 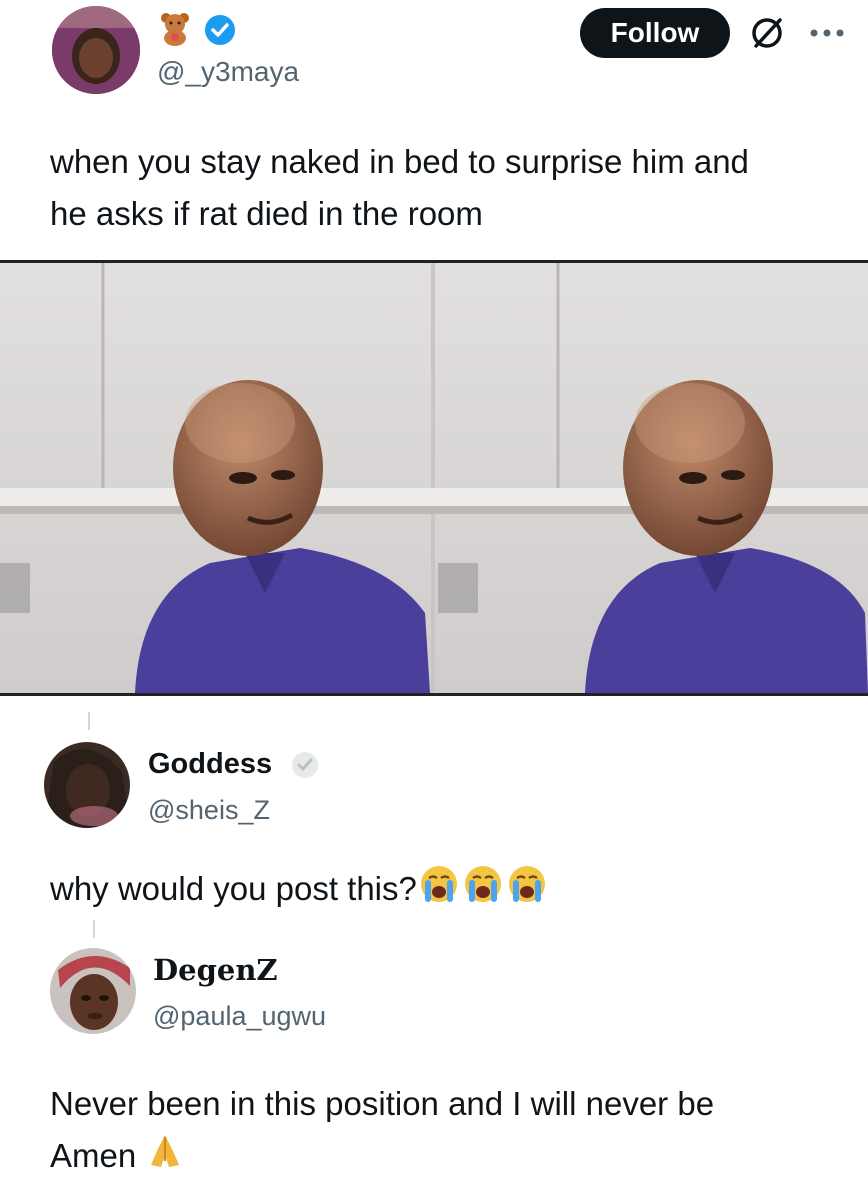 I want to click on praying-hands-icon, so click(x=165, y=1158).